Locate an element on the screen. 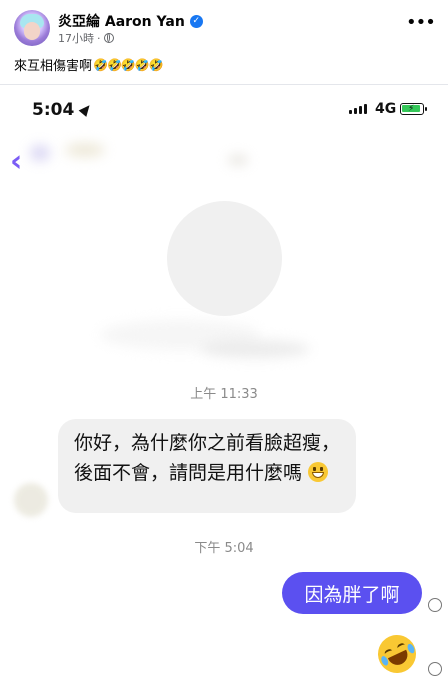  incoming-message-text: 你好，為什麼你之前看臉超瘦，後面不會，請問是用什麼嗎 is located at coordinates (207, 458).